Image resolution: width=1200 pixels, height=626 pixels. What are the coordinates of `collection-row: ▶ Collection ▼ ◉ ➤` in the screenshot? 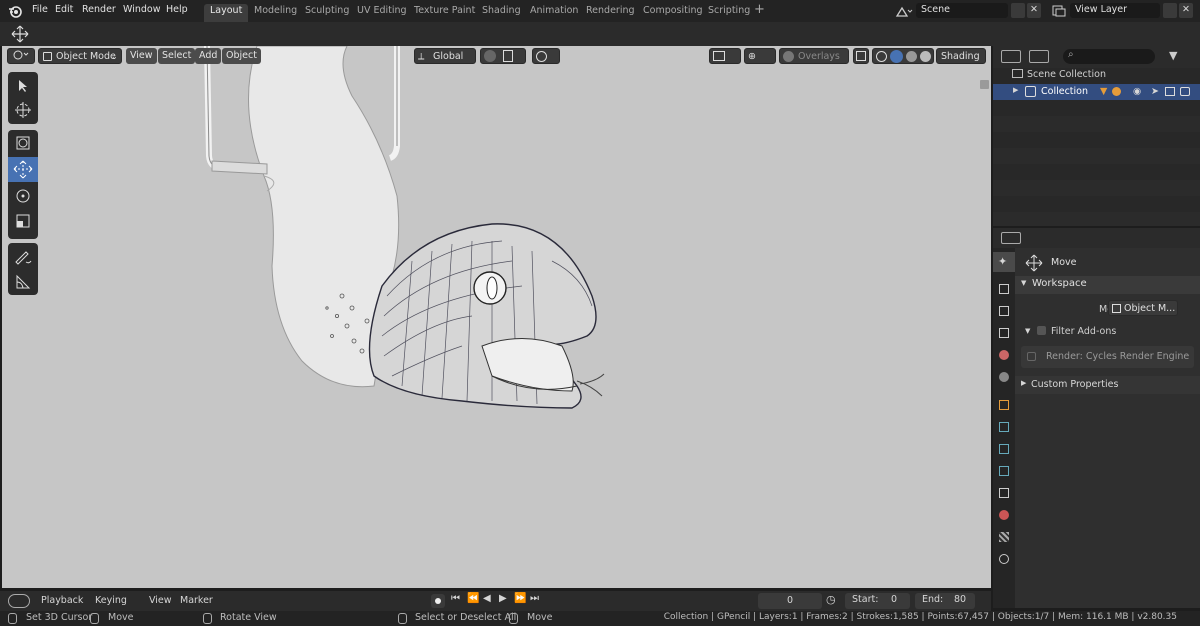 It's located at (1096, 92).